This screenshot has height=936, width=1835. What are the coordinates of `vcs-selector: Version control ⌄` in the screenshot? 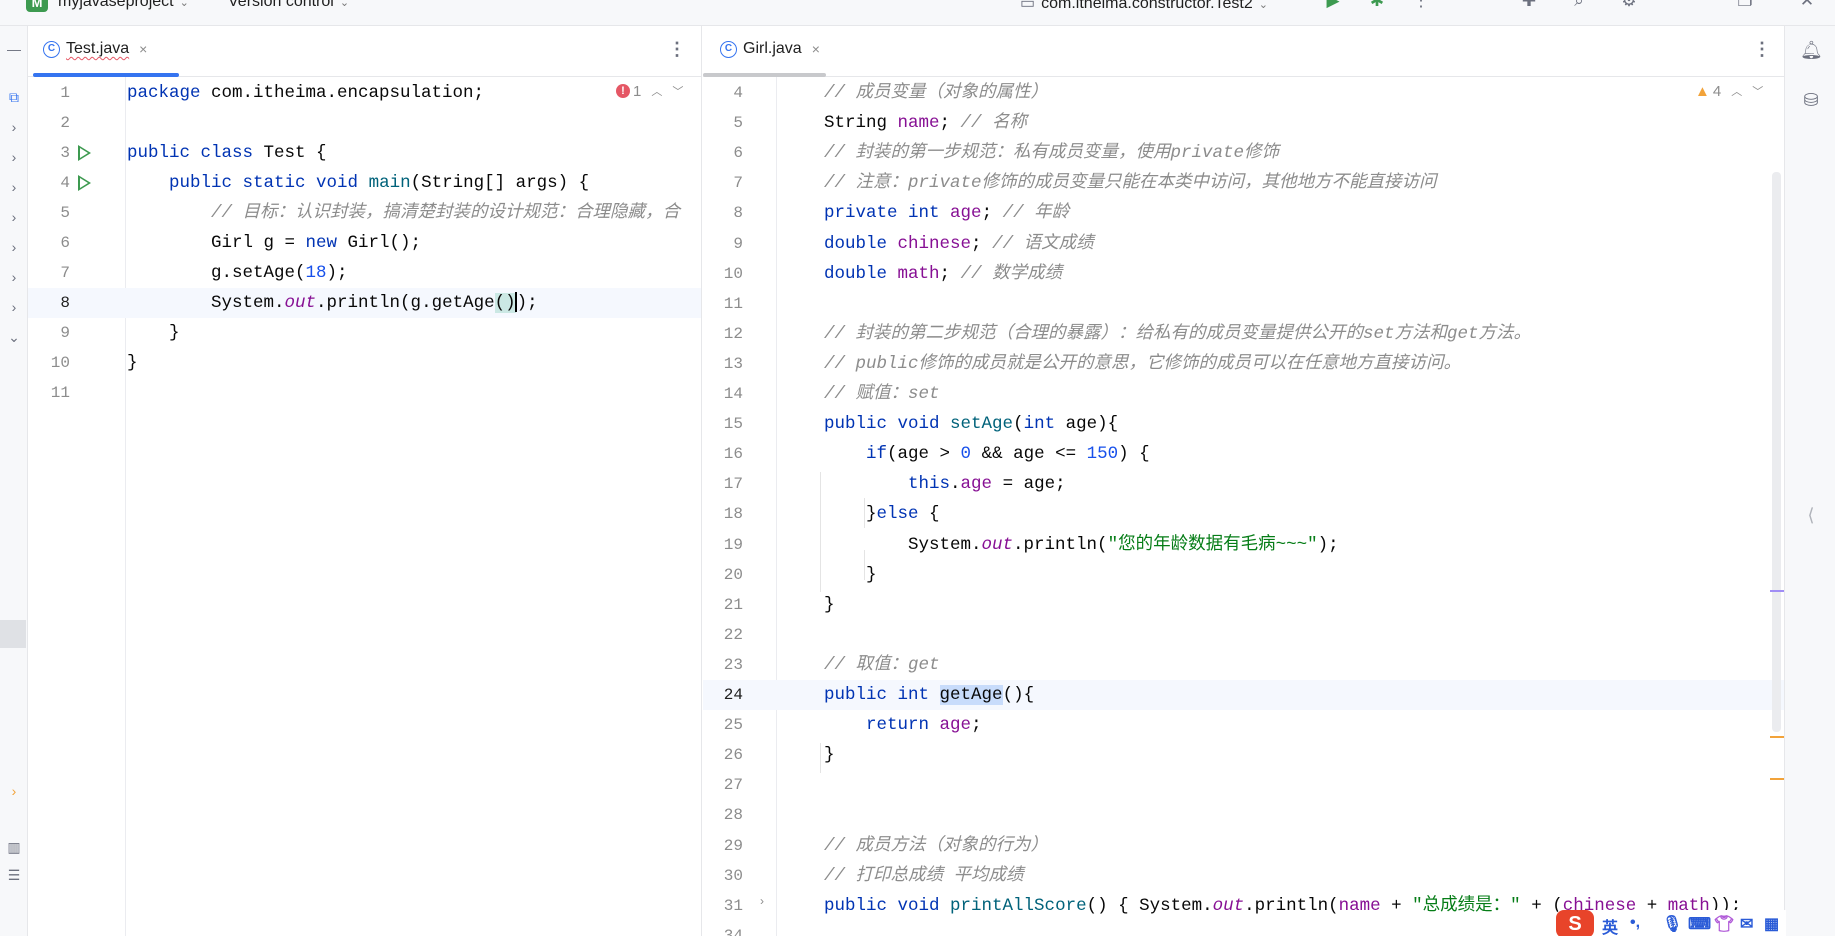 It's located at (288, 6).